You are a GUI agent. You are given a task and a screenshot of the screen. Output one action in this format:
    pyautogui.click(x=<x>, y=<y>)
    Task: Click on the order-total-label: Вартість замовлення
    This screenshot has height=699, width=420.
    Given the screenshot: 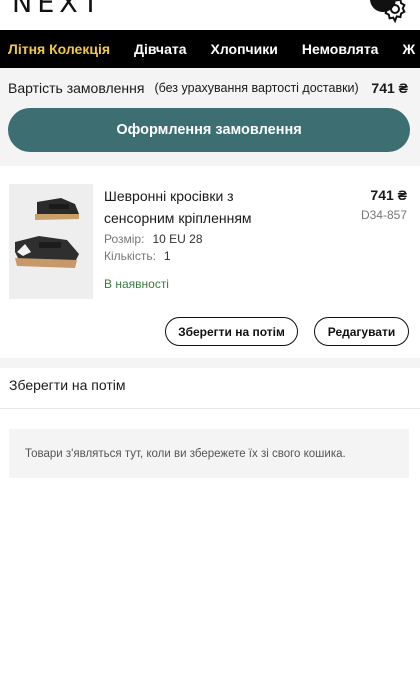 What is the action you would take?
    pyautogui.click(x=76, y=88)
    